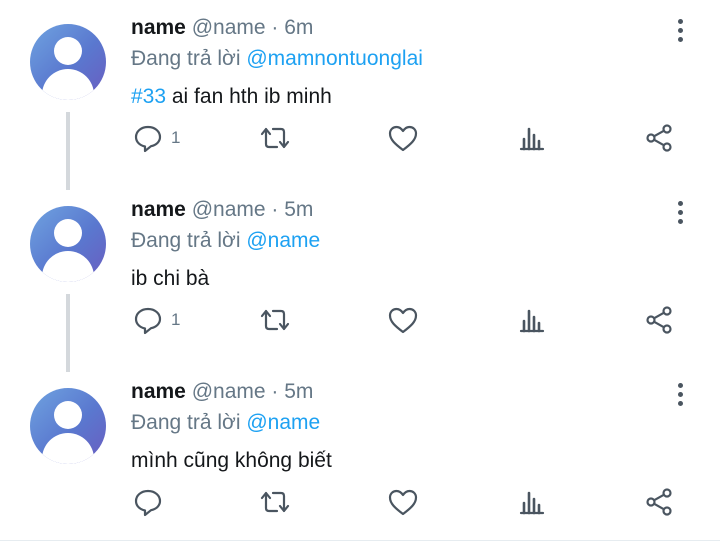 Image resolution: width=720 pixels, height=546 pixels. Describe the element at coordinates (292, 27) in the screenshot. I see `timestamp: · 6m` at that location.